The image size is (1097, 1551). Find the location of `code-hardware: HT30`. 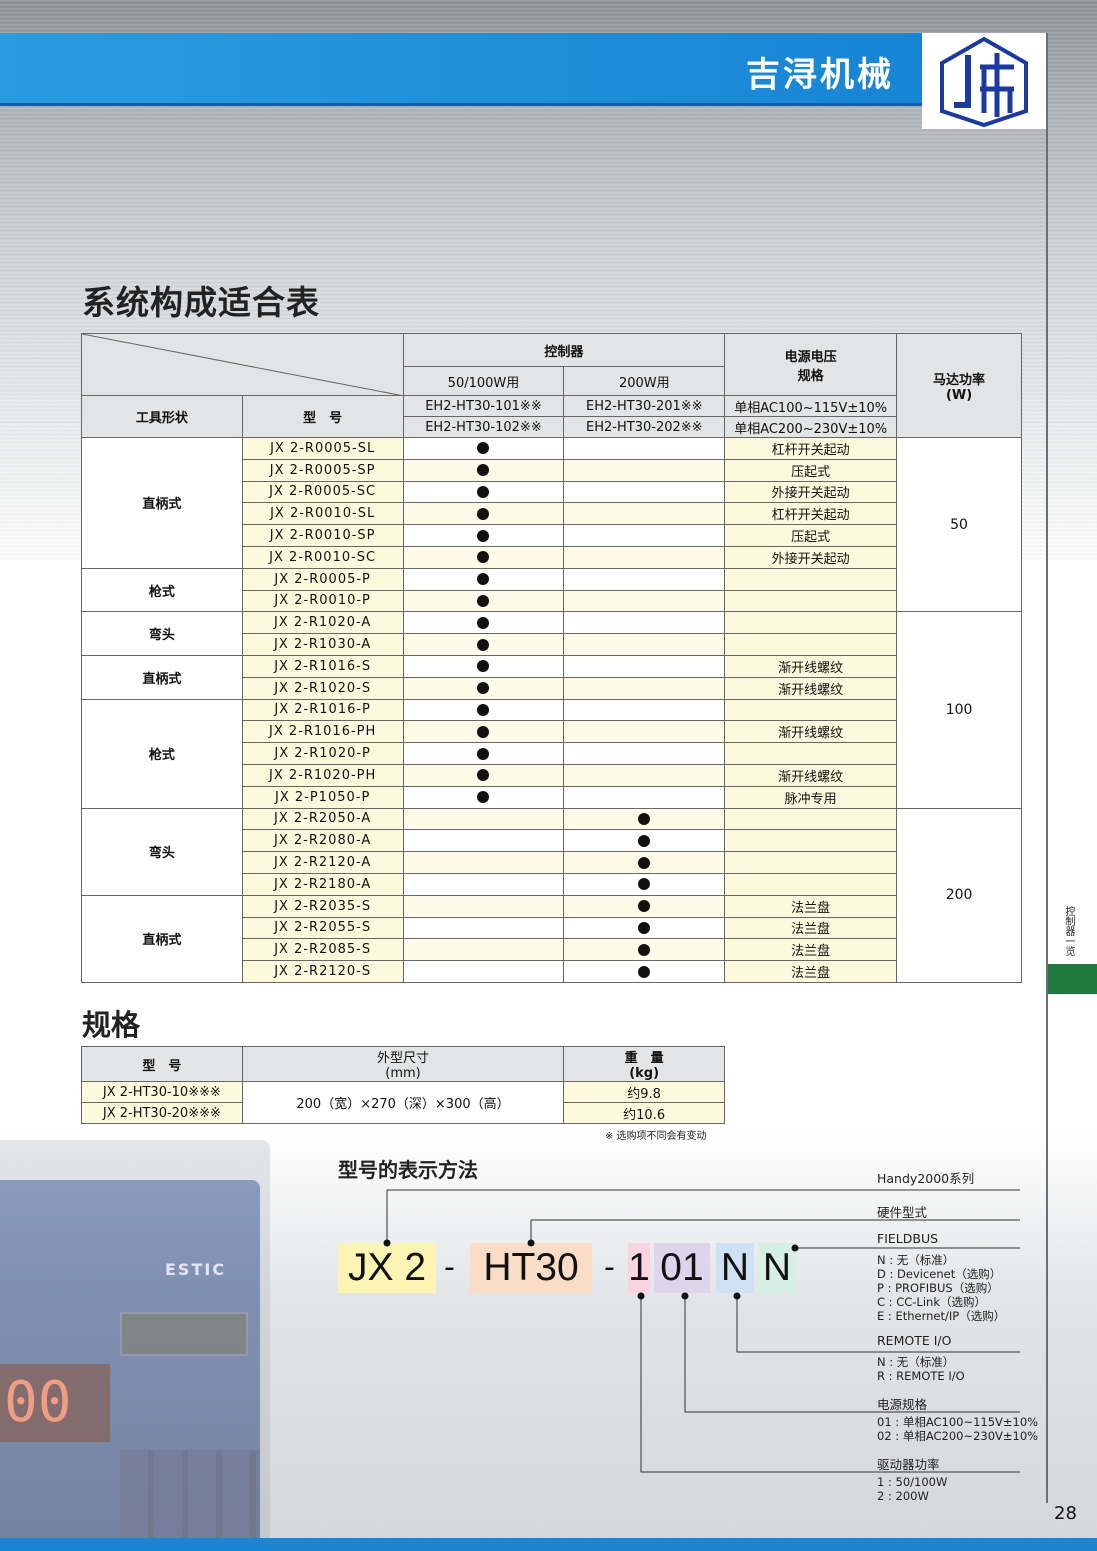

code-hardware: HT30 is located at coordinates (531, 1268).